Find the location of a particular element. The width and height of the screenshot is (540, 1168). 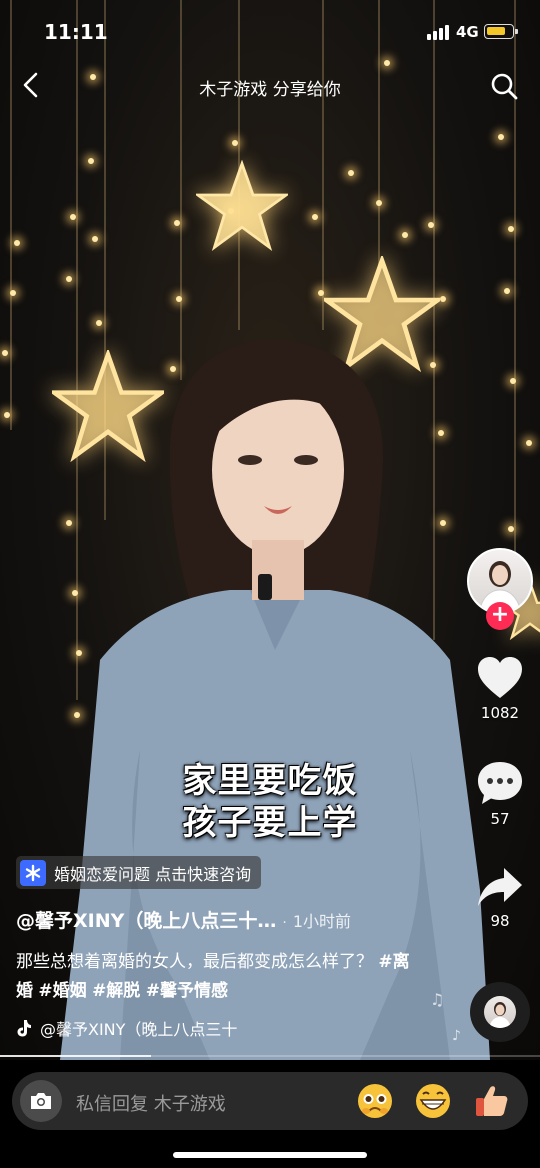

author-row: @馨予XINY（晚上八点三十… · 1小时前 is located at coordinates (216, 919).